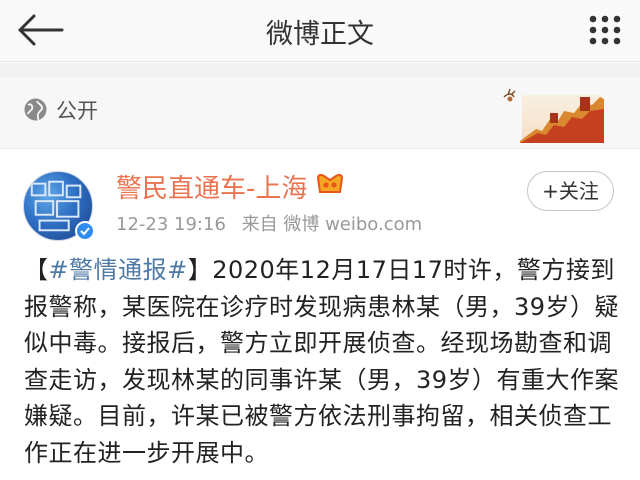 The width and height of the screenshot is (640, 480). What do you see at coordinates (35, 109) in the screenshot?
I see `globe-icon` at bounding box center [35, 109].